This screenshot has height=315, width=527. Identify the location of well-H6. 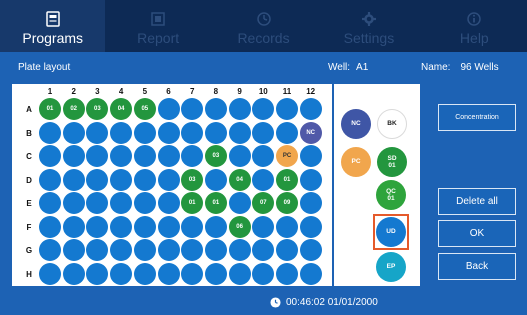
(168, 273).